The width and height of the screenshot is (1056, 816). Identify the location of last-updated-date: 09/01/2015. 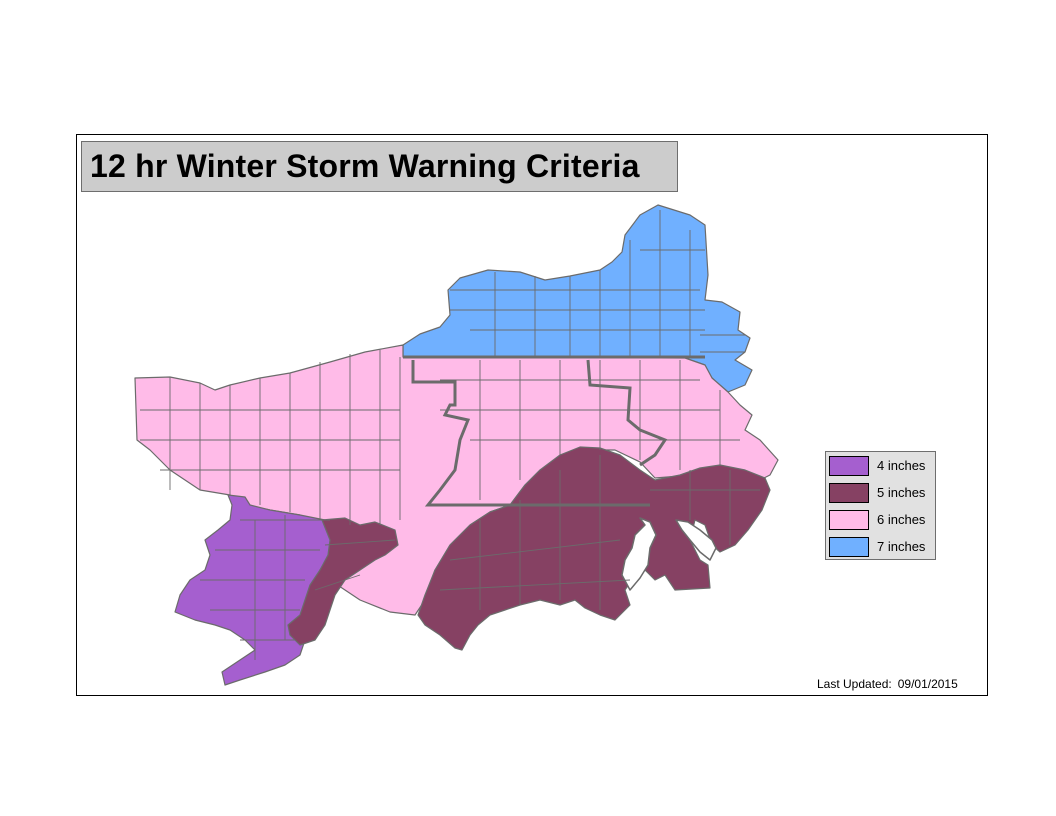
(927, 684).